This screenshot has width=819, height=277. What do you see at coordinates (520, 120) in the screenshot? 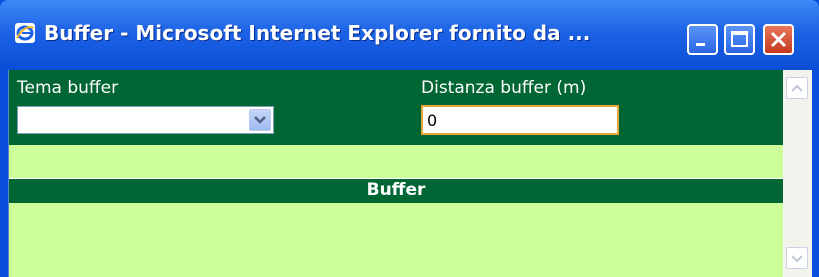
I see `distanza-buffer-input: 0` at bounding box center [520, 120].